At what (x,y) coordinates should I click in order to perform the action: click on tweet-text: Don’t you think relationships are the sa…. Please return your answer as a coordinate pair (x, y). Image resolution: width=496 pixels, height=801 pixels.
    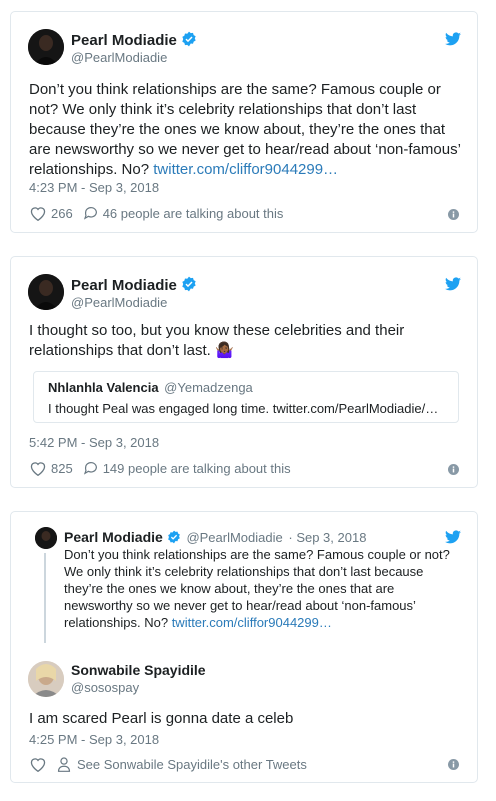
    Looking at the image, I should click on (245, 130).